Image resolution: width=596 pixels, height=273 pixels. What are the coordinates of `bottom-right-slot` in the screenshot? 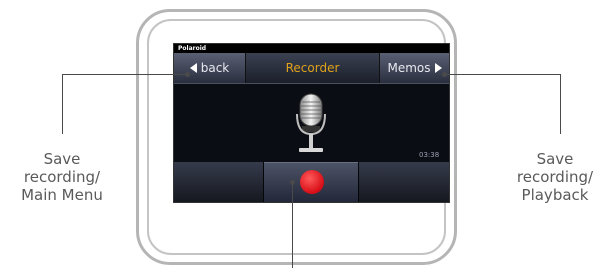 It's located at (403, 182).